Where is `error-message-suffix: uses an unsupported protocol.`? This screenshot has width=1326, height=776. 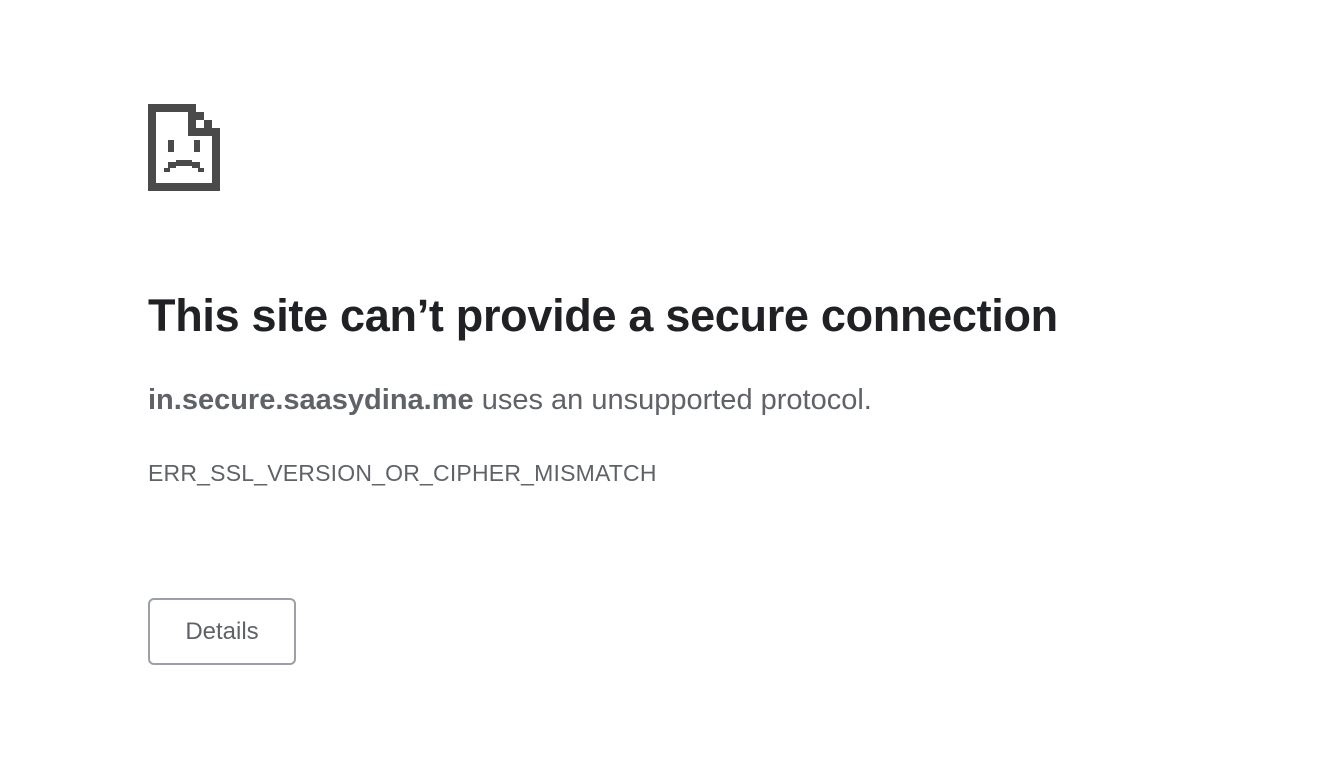
error-message-suffix: uses an unsupported protocol. is located at coordinates (672, 400).